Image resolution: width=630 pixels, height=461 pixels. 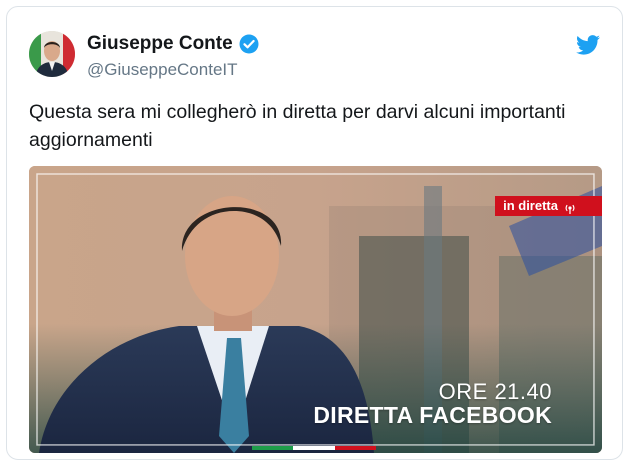 I want to click on italian-flag-bar, so click(x=314, y=448).